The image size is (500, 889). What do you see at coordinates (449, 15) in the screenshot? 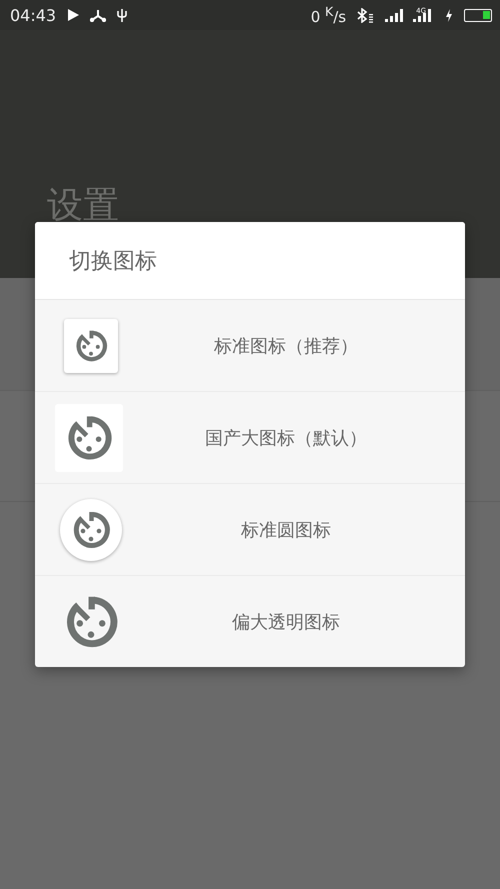
I see `charging-icon` at bounding box center [449, 15].